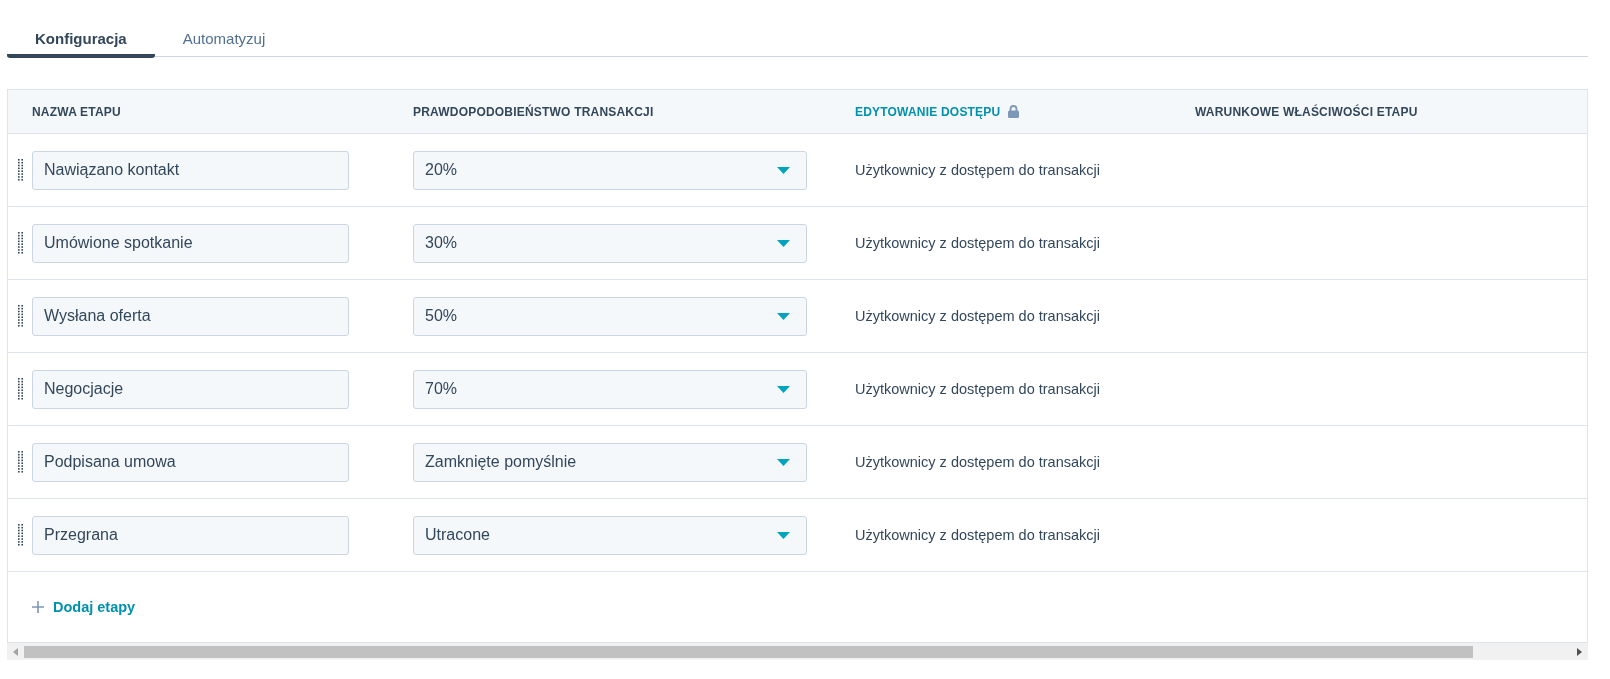 The height and width of the screenshot is (679, 1610). What do you see at coordinates (610, 389) in the screenshot?
I see `probability-dropdown: 70%` at bounding box center [610, 389].